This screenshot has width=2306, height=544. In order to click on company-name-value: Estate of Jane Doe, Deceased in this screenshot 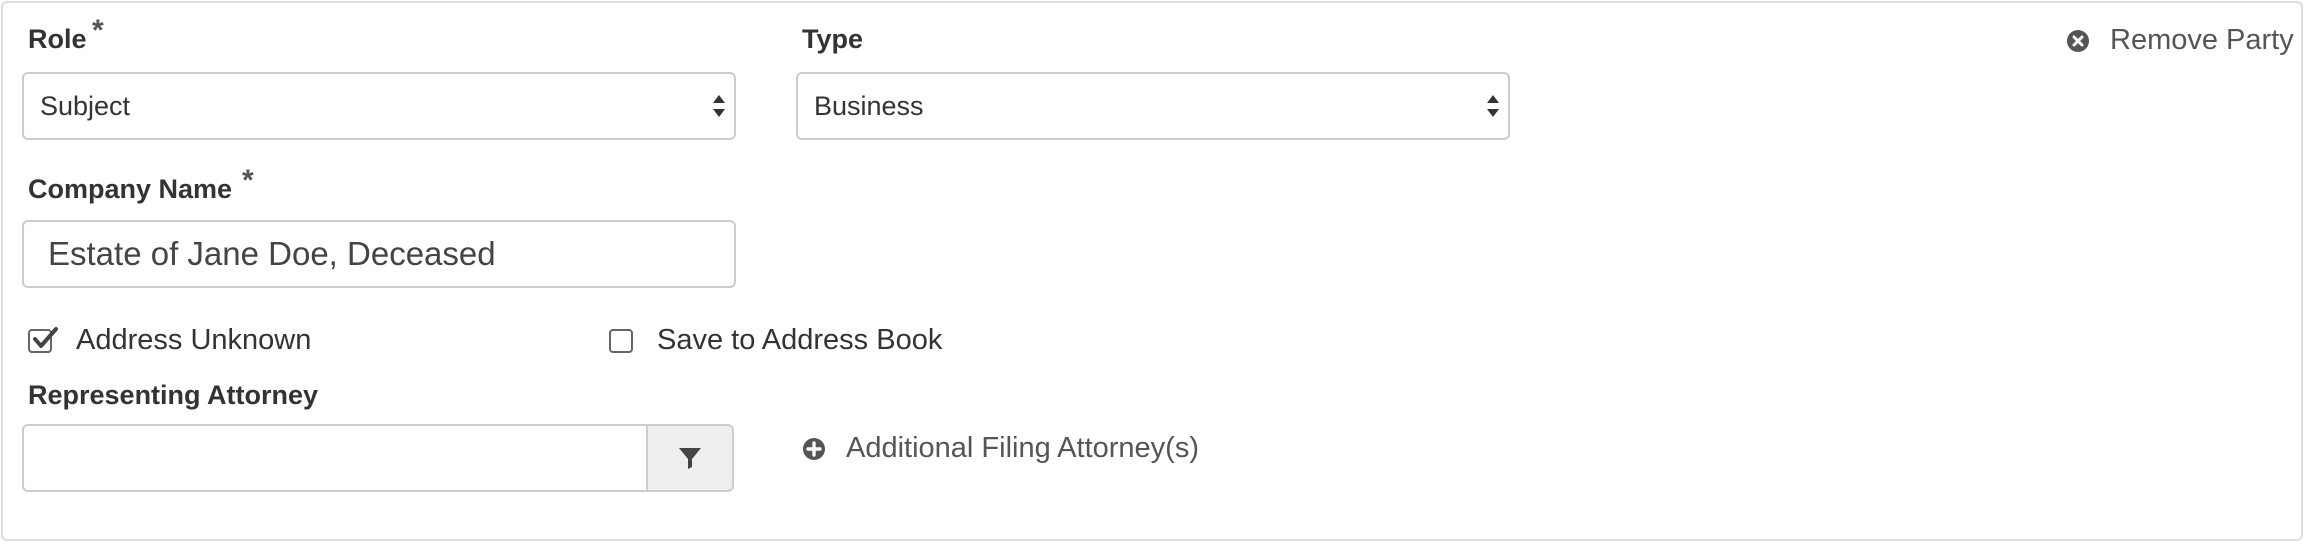, I will do `click(272, 253)`.